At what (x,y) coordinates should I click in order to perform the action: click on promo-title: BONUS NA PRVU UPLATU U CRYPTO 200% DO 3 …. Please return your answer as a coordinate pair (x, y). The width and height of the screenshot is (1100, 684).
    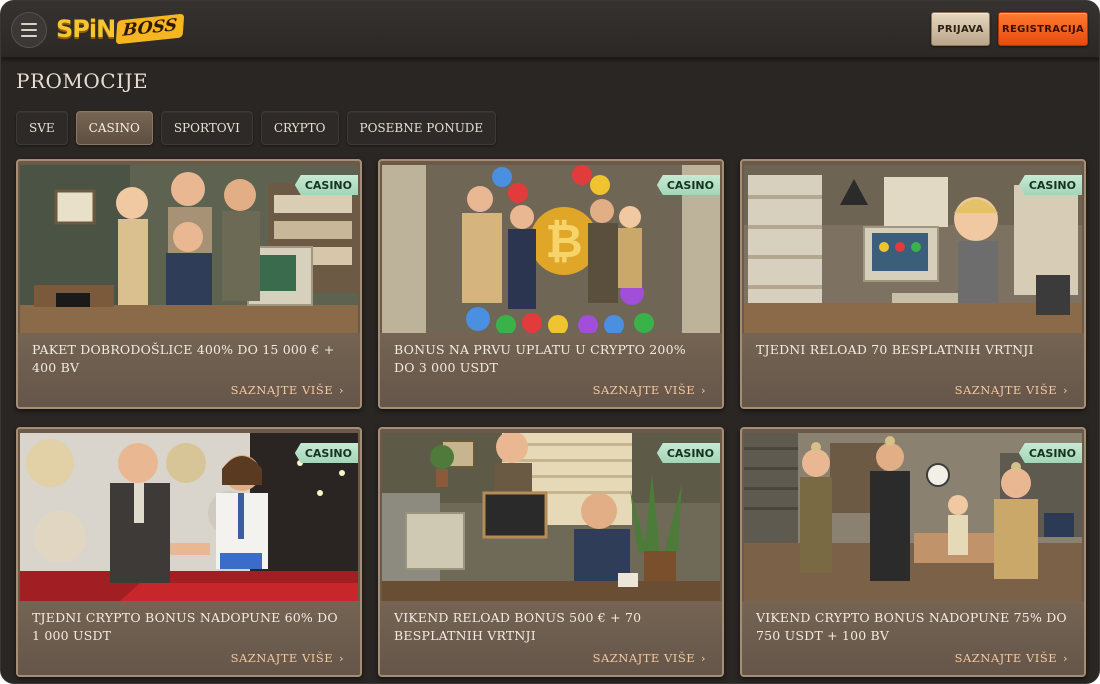
    Looking at the image, I should click on (540, 358).